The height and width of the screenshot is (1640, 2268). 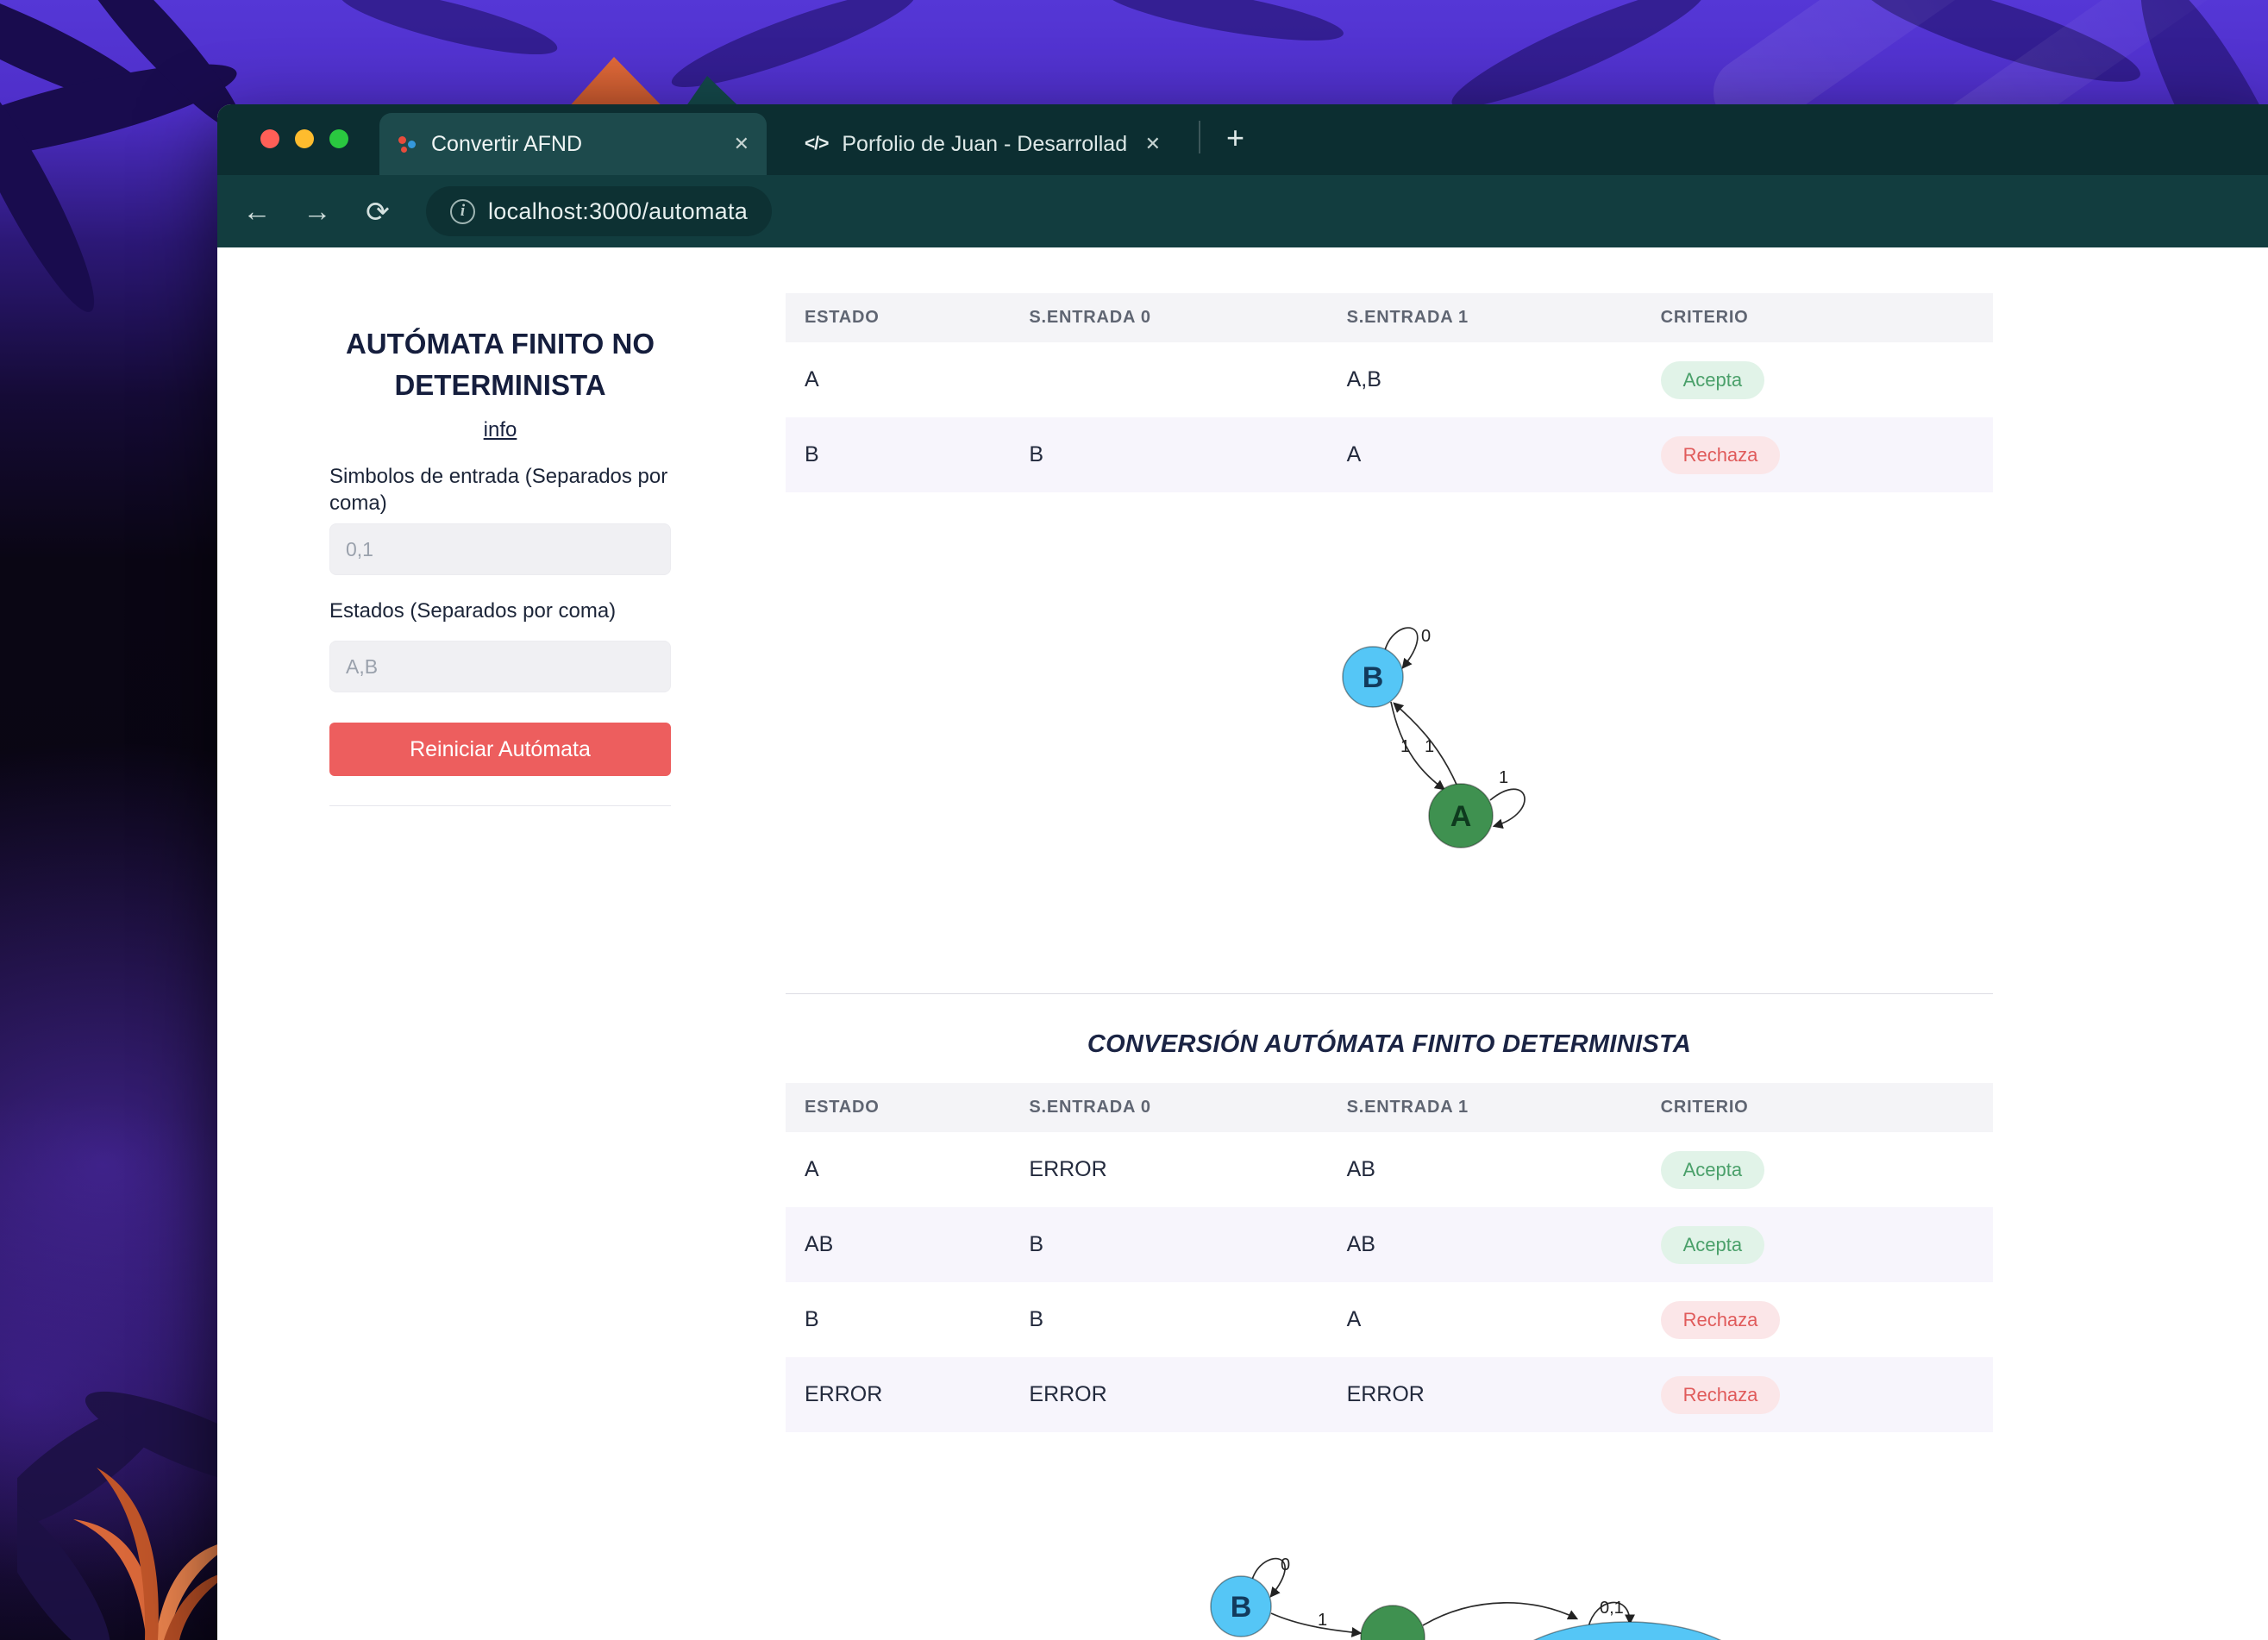 What do you see at coordinates (1389, 1169) in the screenshot?
I see `table-row: A ERROR AB Acepta` at bounding box center [1389, 1169].